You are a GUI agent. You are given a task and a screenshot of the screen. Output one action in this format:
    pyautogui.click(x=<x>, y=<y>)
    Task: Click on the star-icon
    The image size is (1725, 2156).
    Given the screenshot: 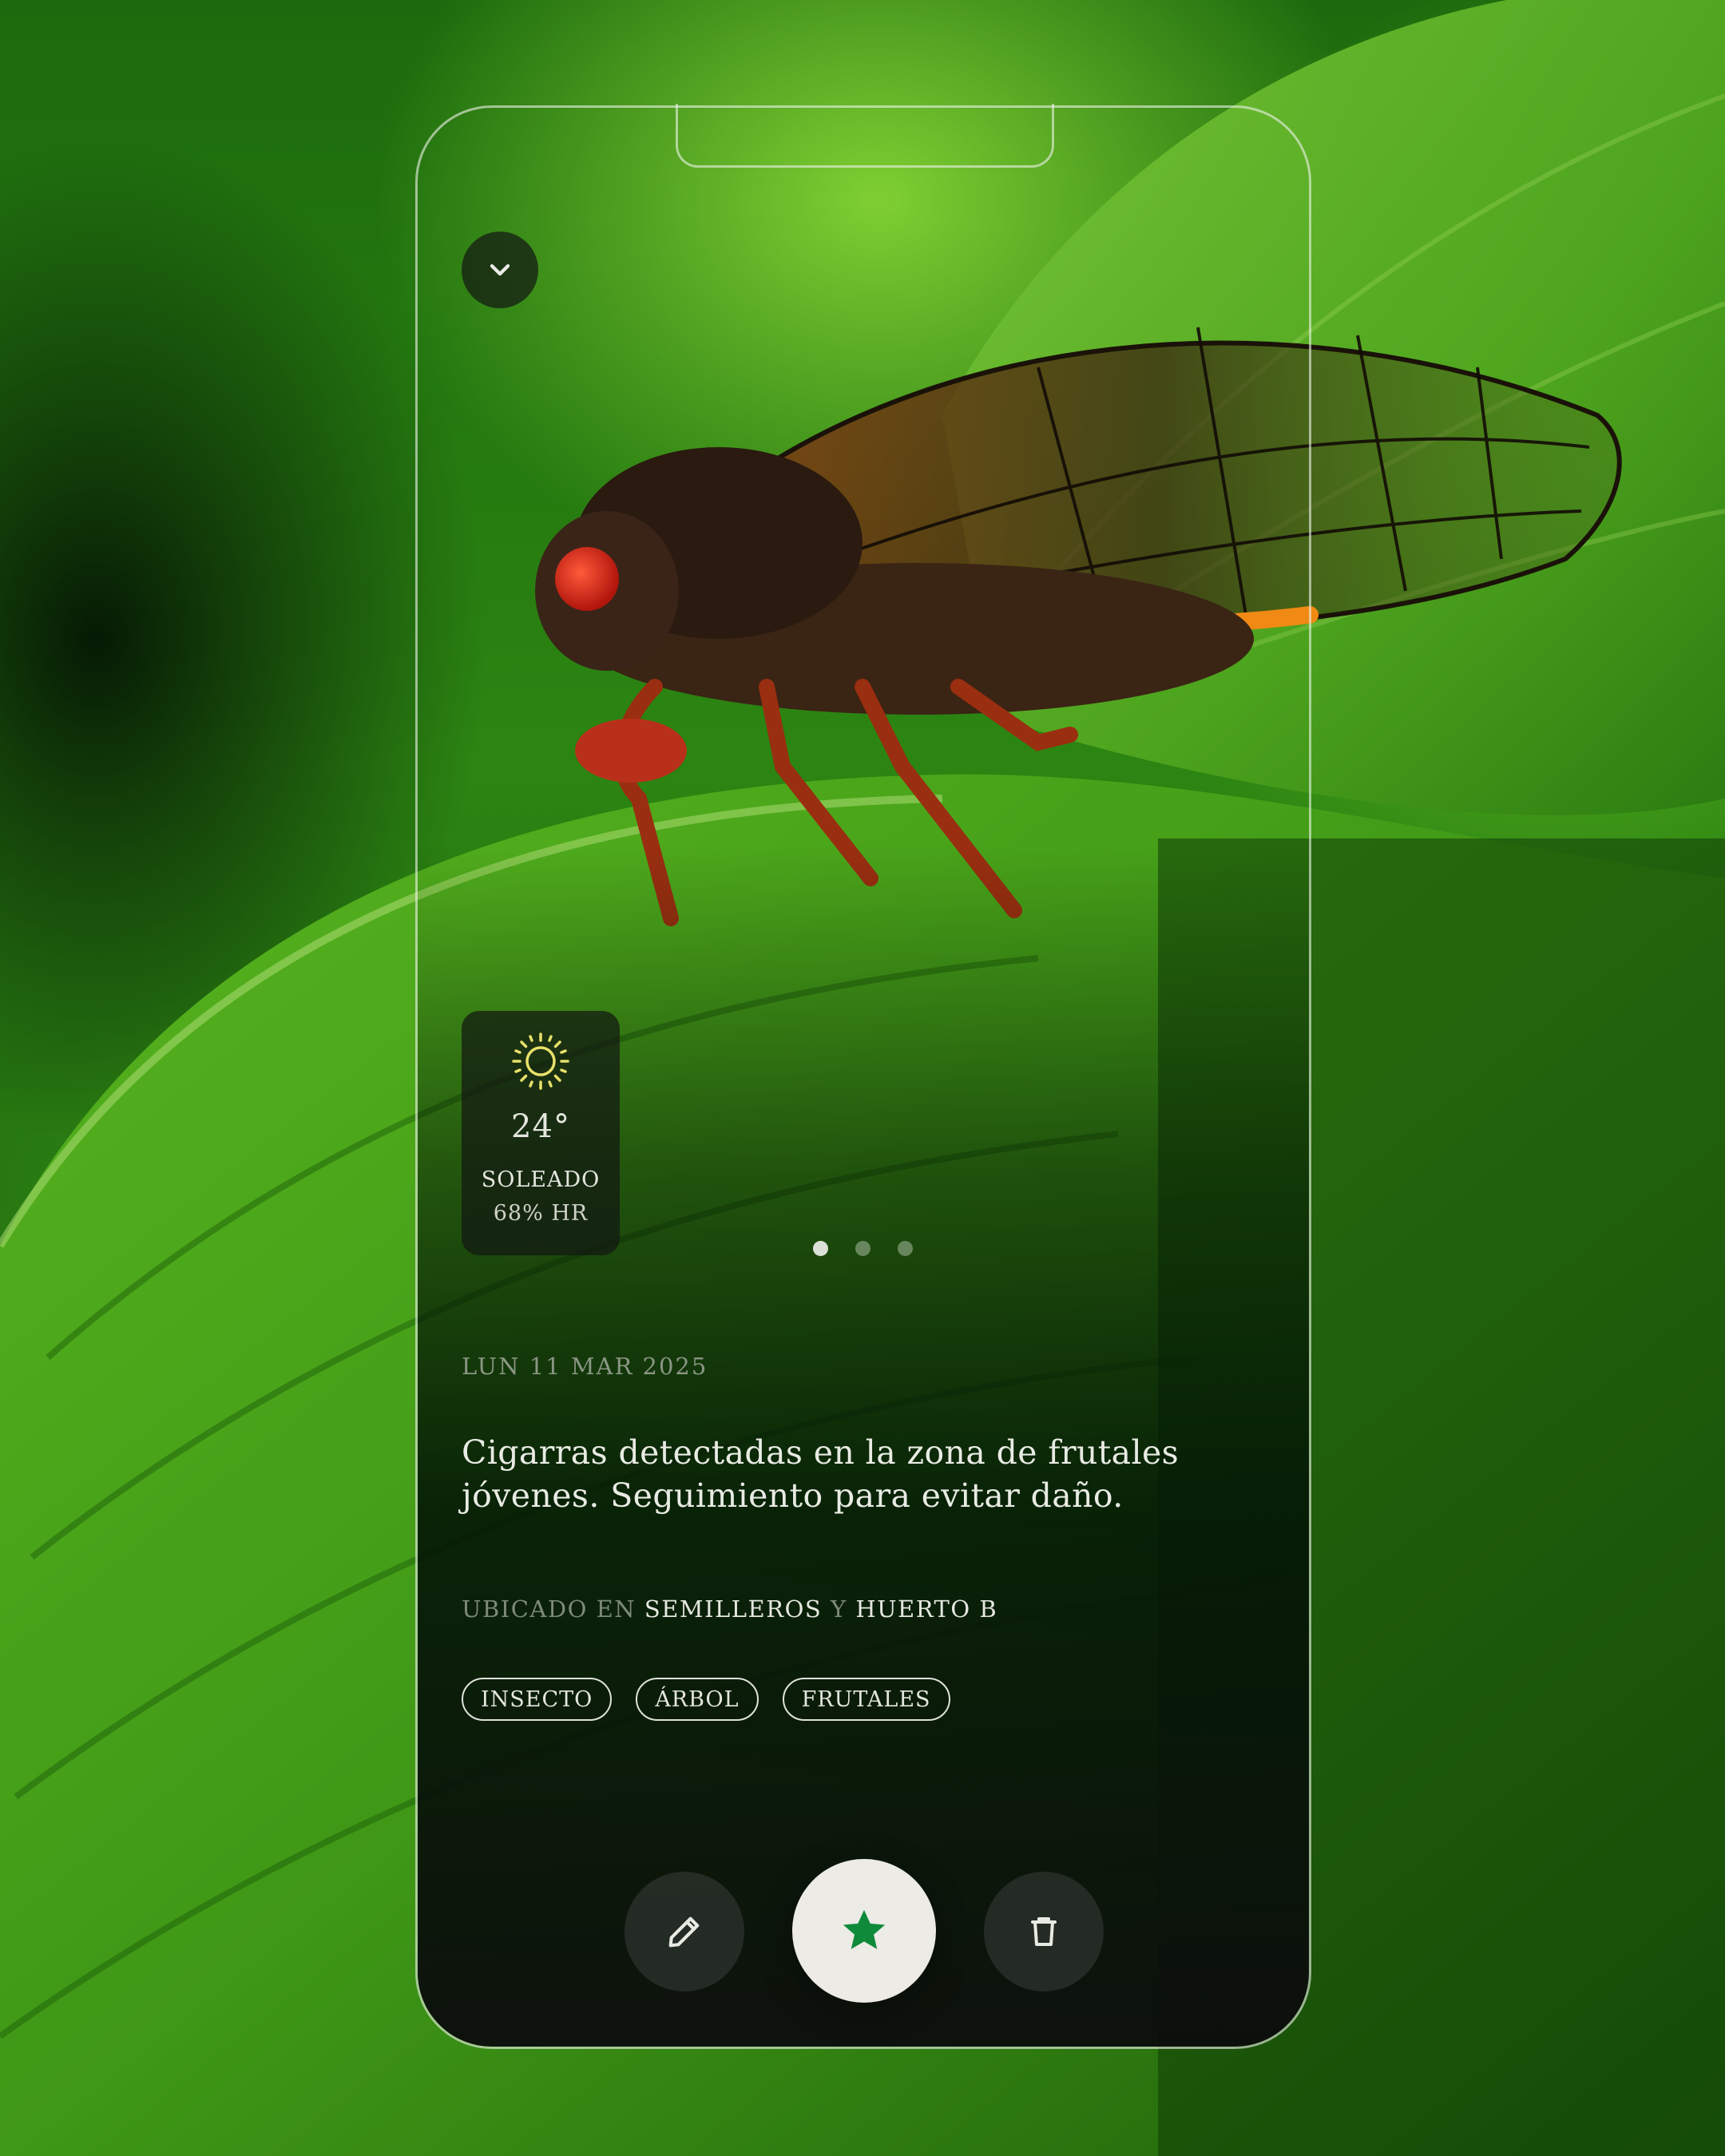 What is the action you would take?
    pyautogui.click(x=865, y=1929)
    